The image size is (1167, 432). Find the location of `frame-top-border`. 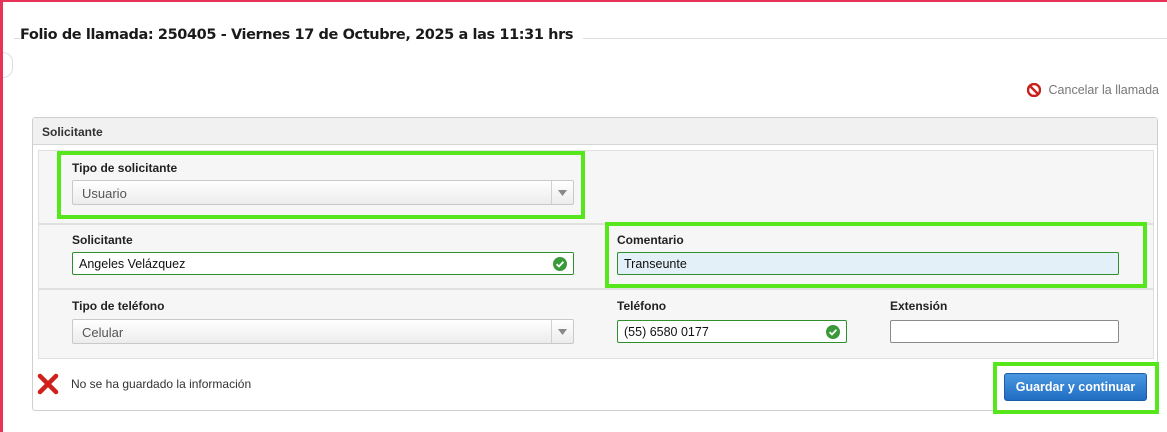

frame-top-border is located at coordinates (583, 1).